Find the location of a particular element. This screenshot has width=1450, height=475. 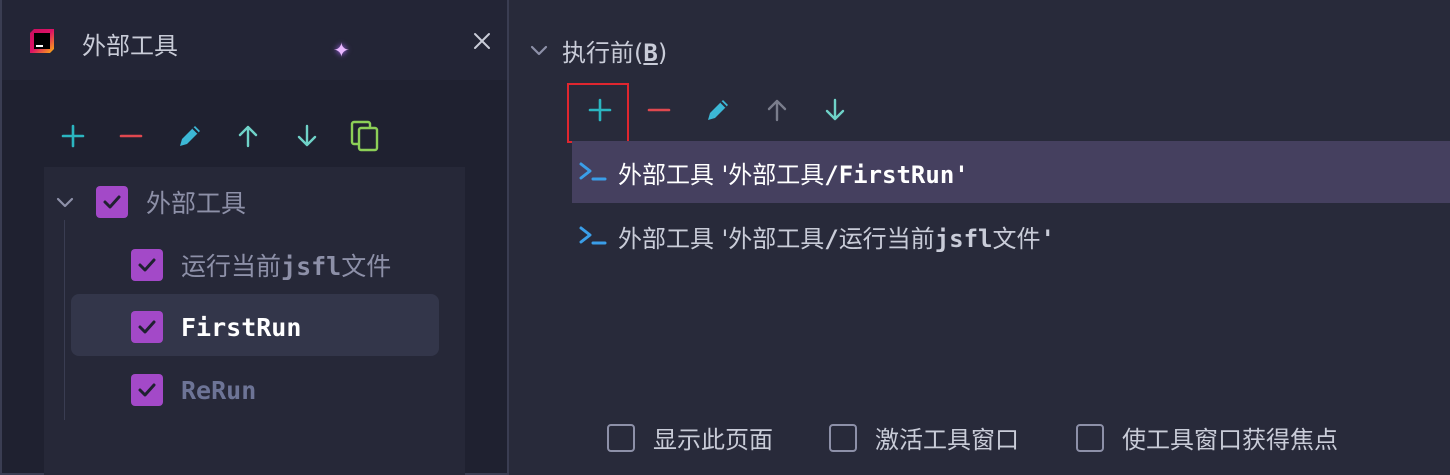

activate-tool-window-option: 激活工具窗口 is located at coordinates (924, 437).